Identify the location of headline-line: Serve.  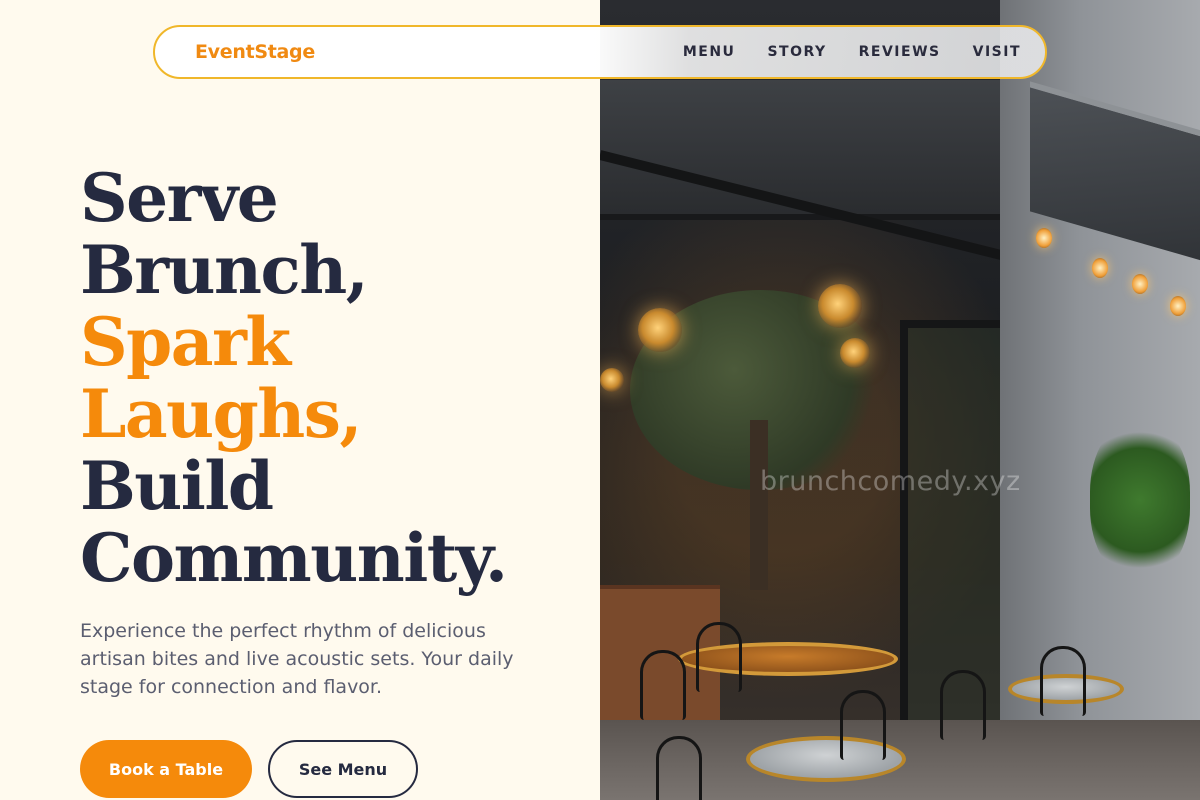
(179, 198).